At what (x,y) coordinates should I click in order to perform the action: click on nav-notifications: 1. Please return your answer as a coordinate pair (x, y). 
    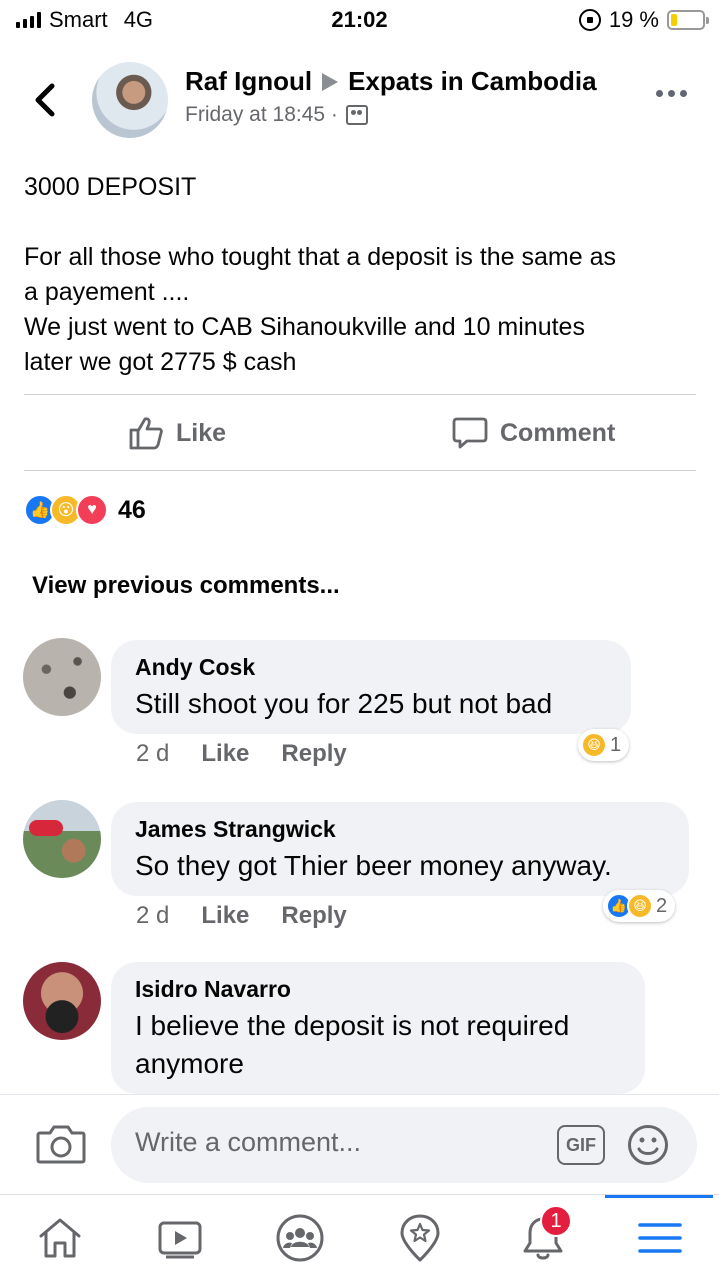
    Looking at the image, I should click on (543, 1237).